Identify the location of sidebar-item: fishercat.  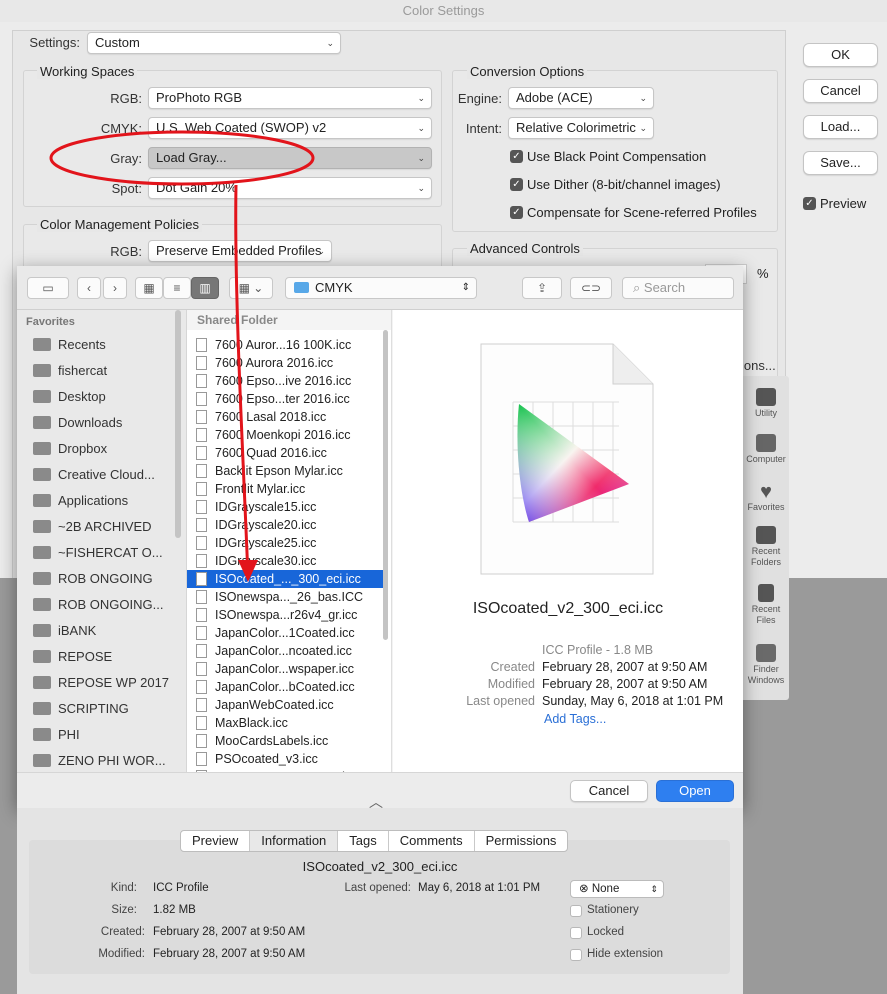
(70, 371).